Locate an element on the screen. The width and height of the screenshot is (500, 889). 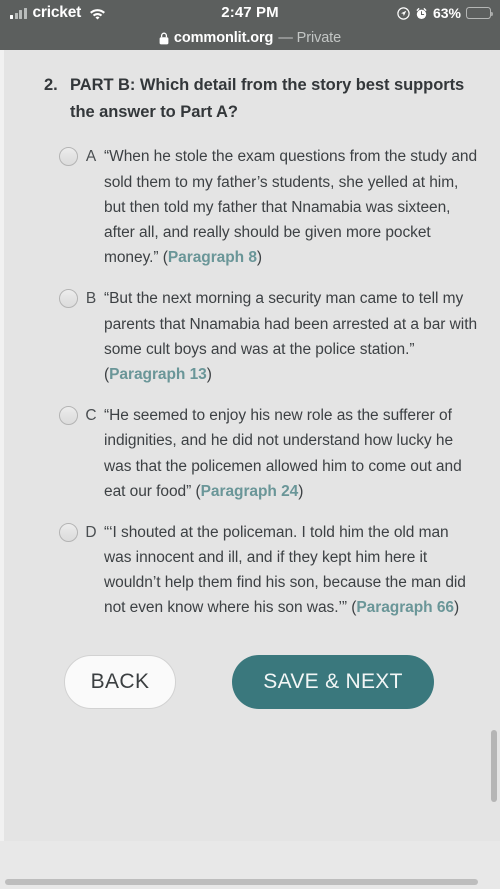
vertical-scrollbar is located at coordinates (493, 781).